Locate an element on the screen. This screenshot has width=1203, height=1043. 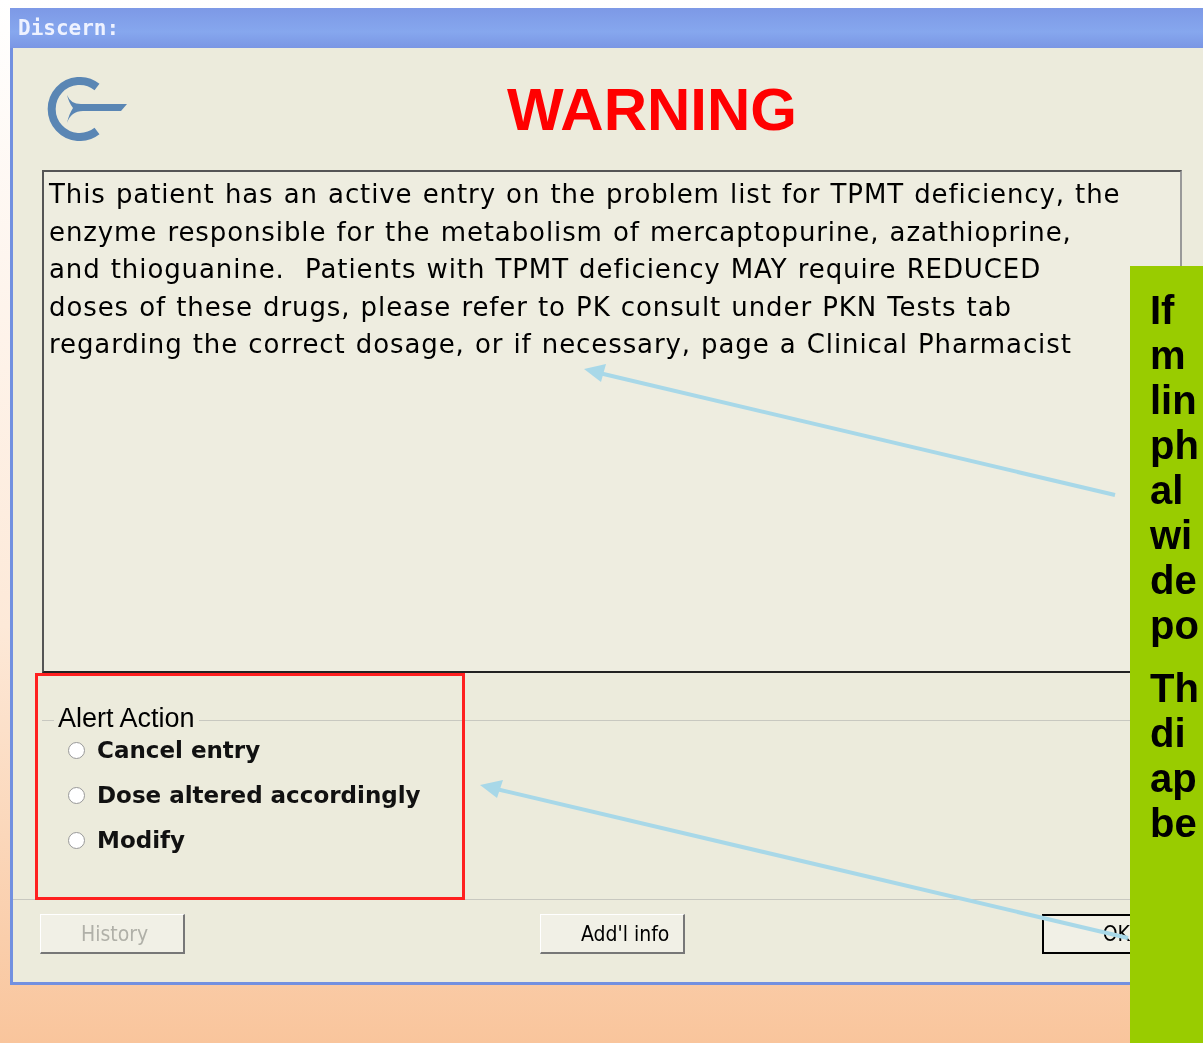
dialog-button: Add'l info is located at coordinates (612, 934).